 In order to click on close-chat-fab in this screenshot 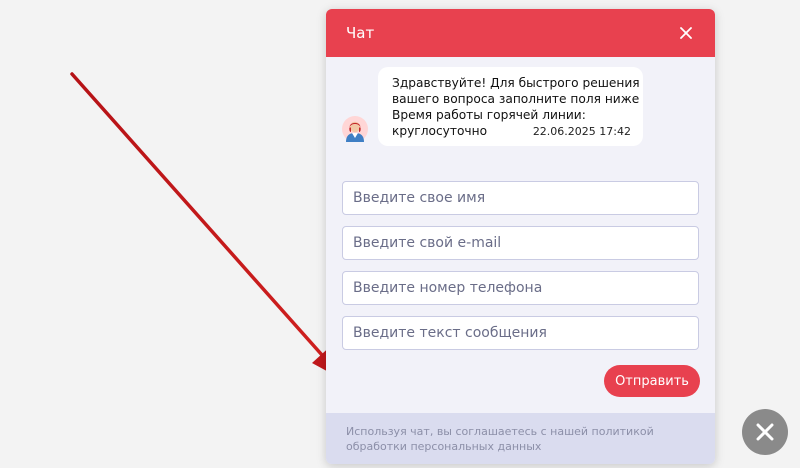, I will do `click(765, 432)`.